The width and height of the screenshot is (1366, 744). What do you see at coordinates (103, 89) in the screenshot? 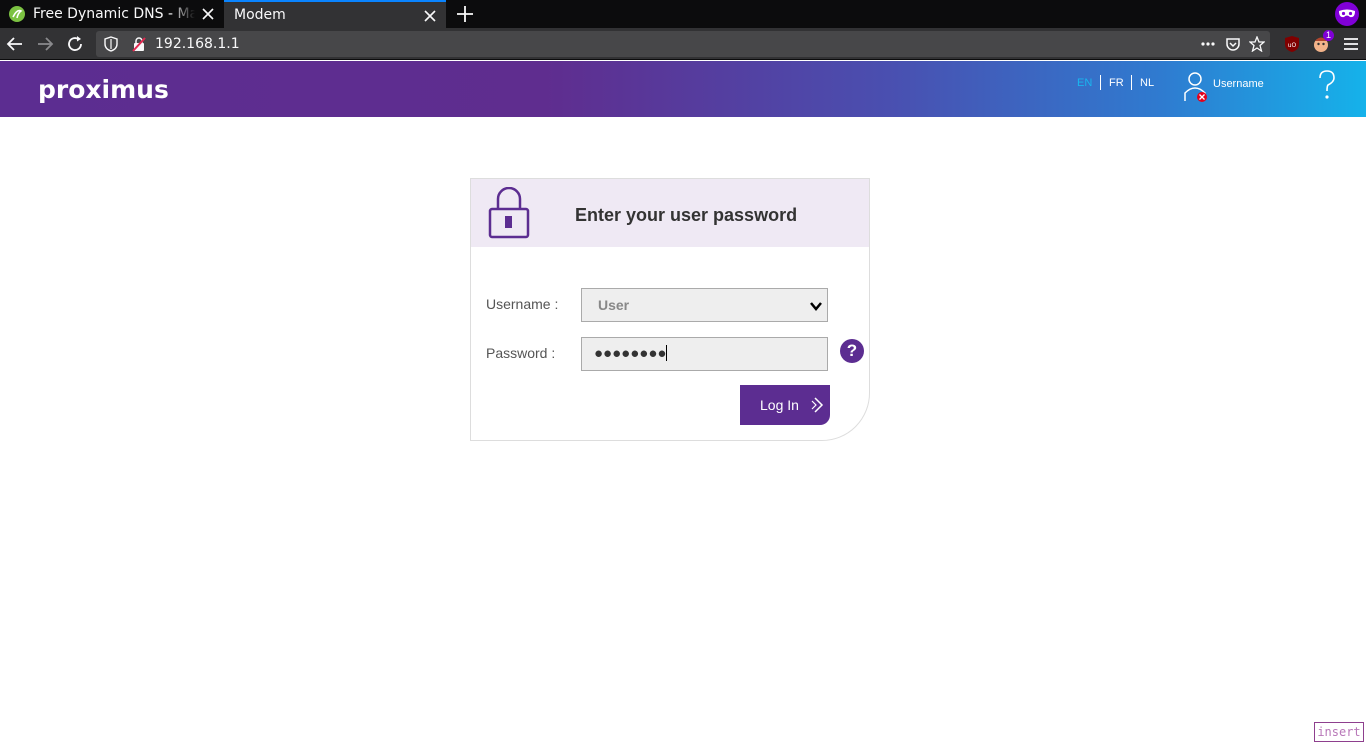
I see `proximus-logo: proximus` at bounding box center [103, 89].